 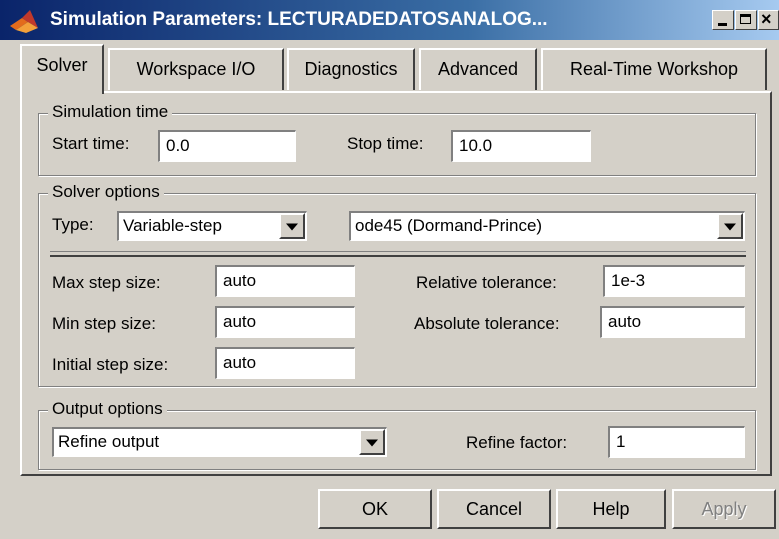 What do you see at coordinates (110, 364) in the screenshot?
I see `initial-step-label: Initial step size:` at bounding box center [110, 364].